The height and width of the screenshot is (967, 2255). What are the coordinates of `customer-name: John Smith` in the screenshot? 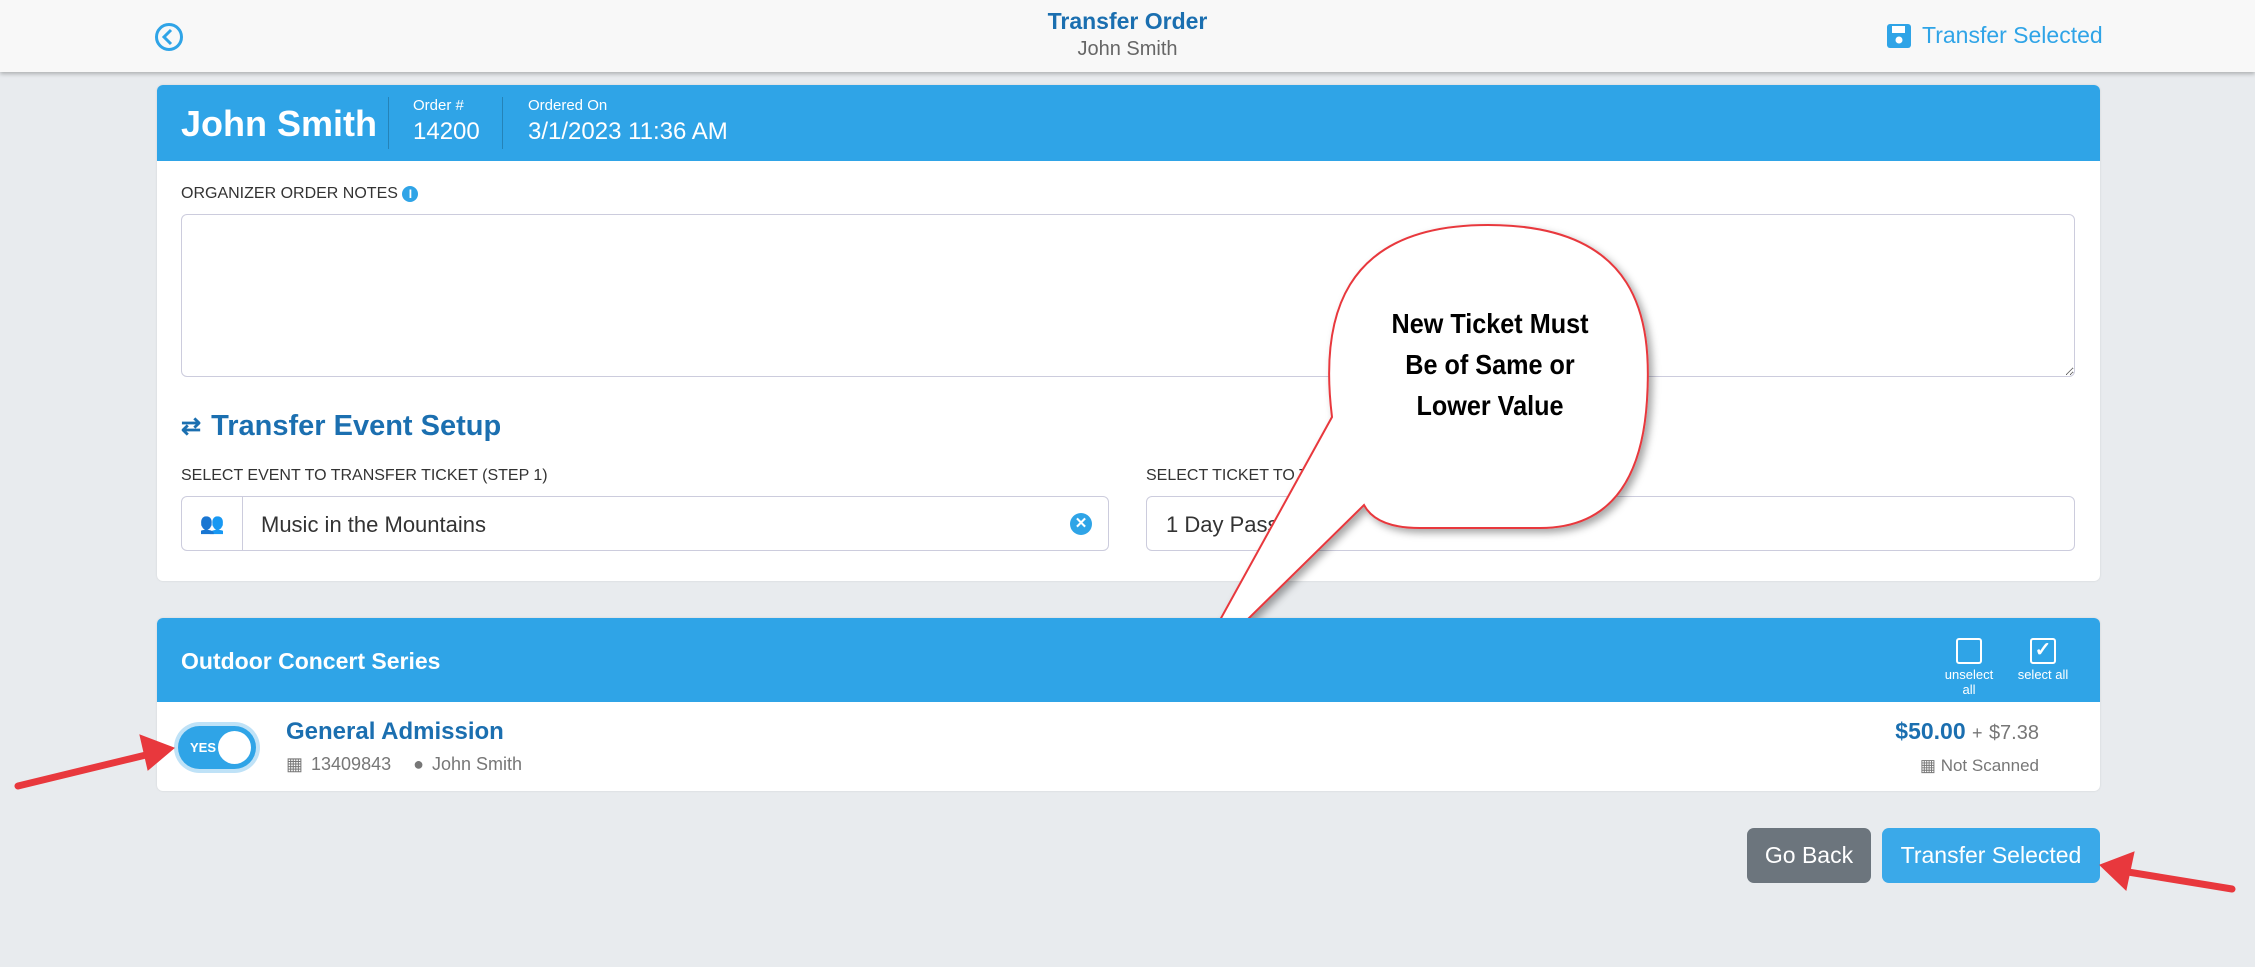 It's located at (279, 123).